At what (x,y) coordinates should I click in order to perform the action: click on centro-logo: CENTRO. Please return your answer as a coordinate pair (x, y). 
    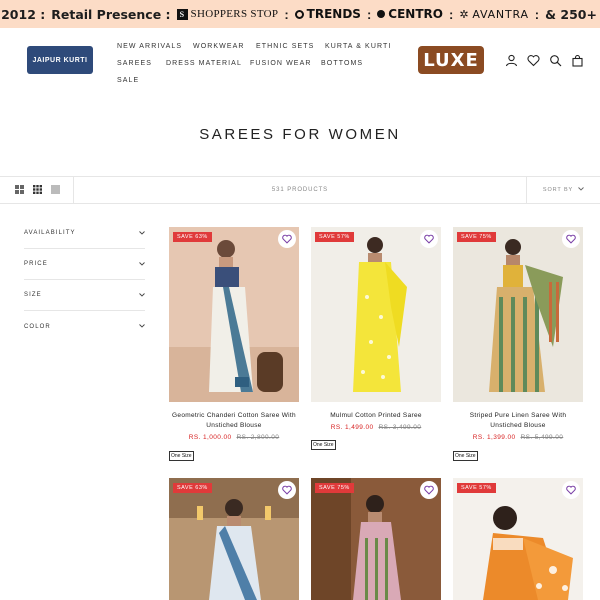
    Looking at the image, I should click on (410, 14).